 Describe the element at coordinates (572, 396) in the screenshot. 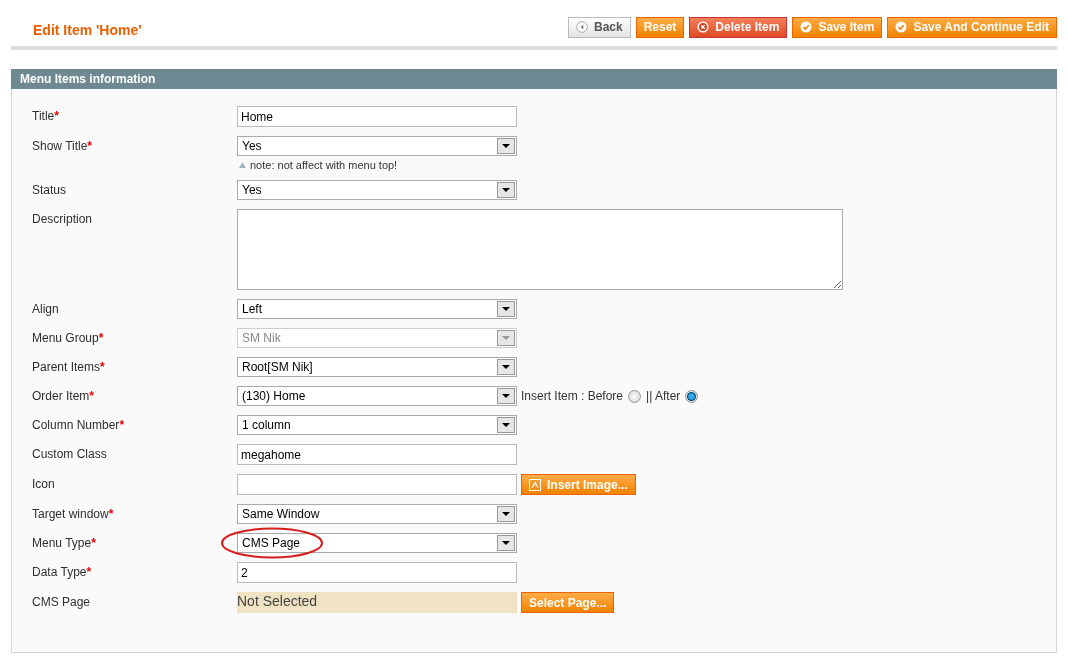

I see `insert-position-label: Insert Item : Before` at that location.